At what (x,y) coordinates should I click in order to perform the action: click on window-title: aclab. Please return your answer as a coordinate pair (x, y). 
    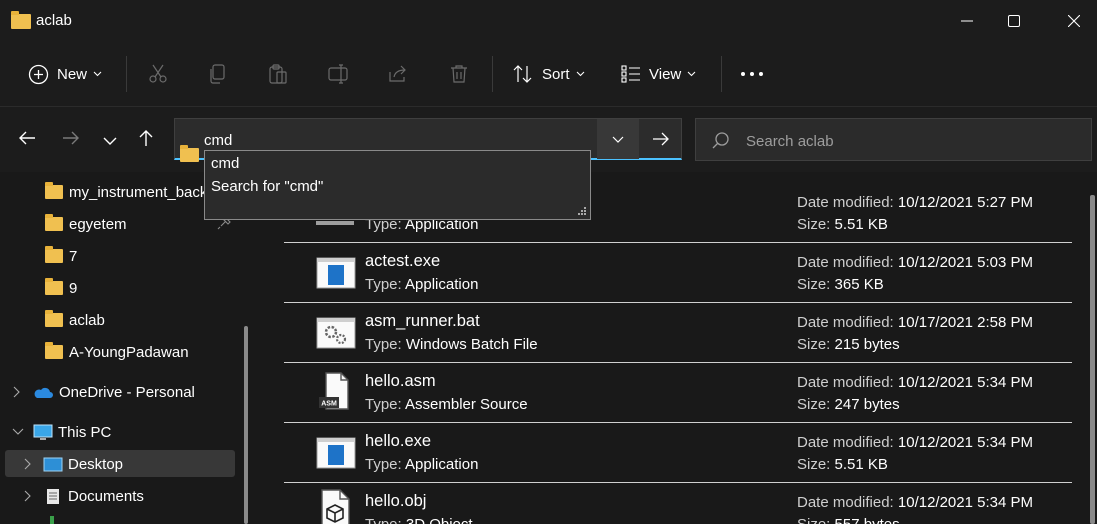
    Looking at the image, I should click on (54, 20).